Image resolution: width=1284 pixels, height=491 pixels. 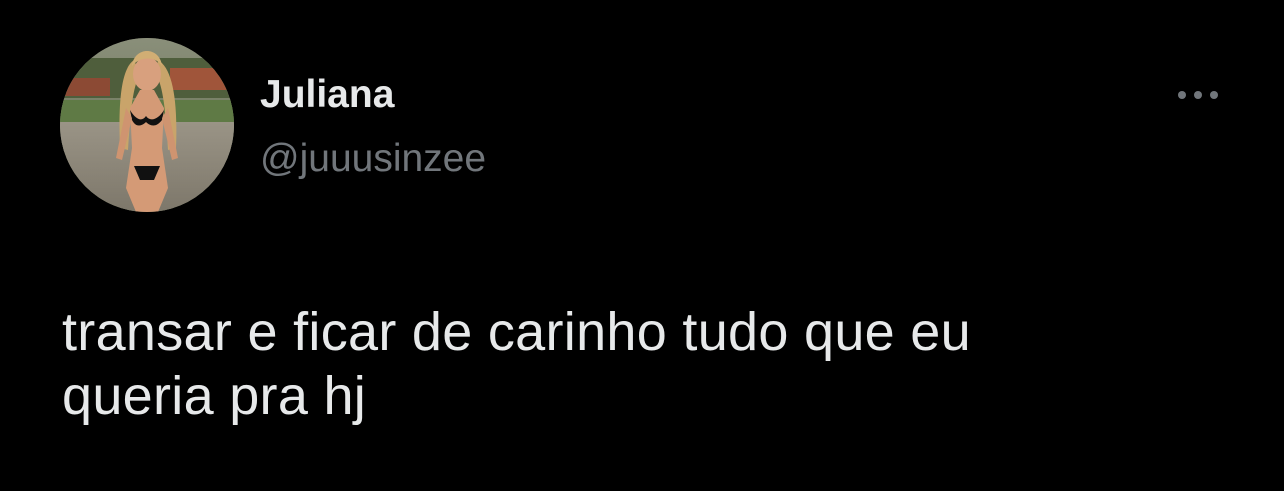 I want to click on profile-photo-icon, so click(x=147, y=125).